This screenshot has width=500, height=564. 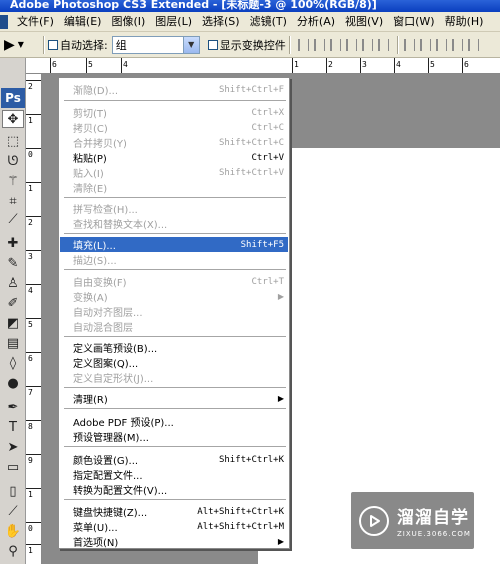 What do you see at coordinates (268, 22) in the screenshot?
I see `menu-filter: 滤镜(T)` at bounding box center [268, 22].